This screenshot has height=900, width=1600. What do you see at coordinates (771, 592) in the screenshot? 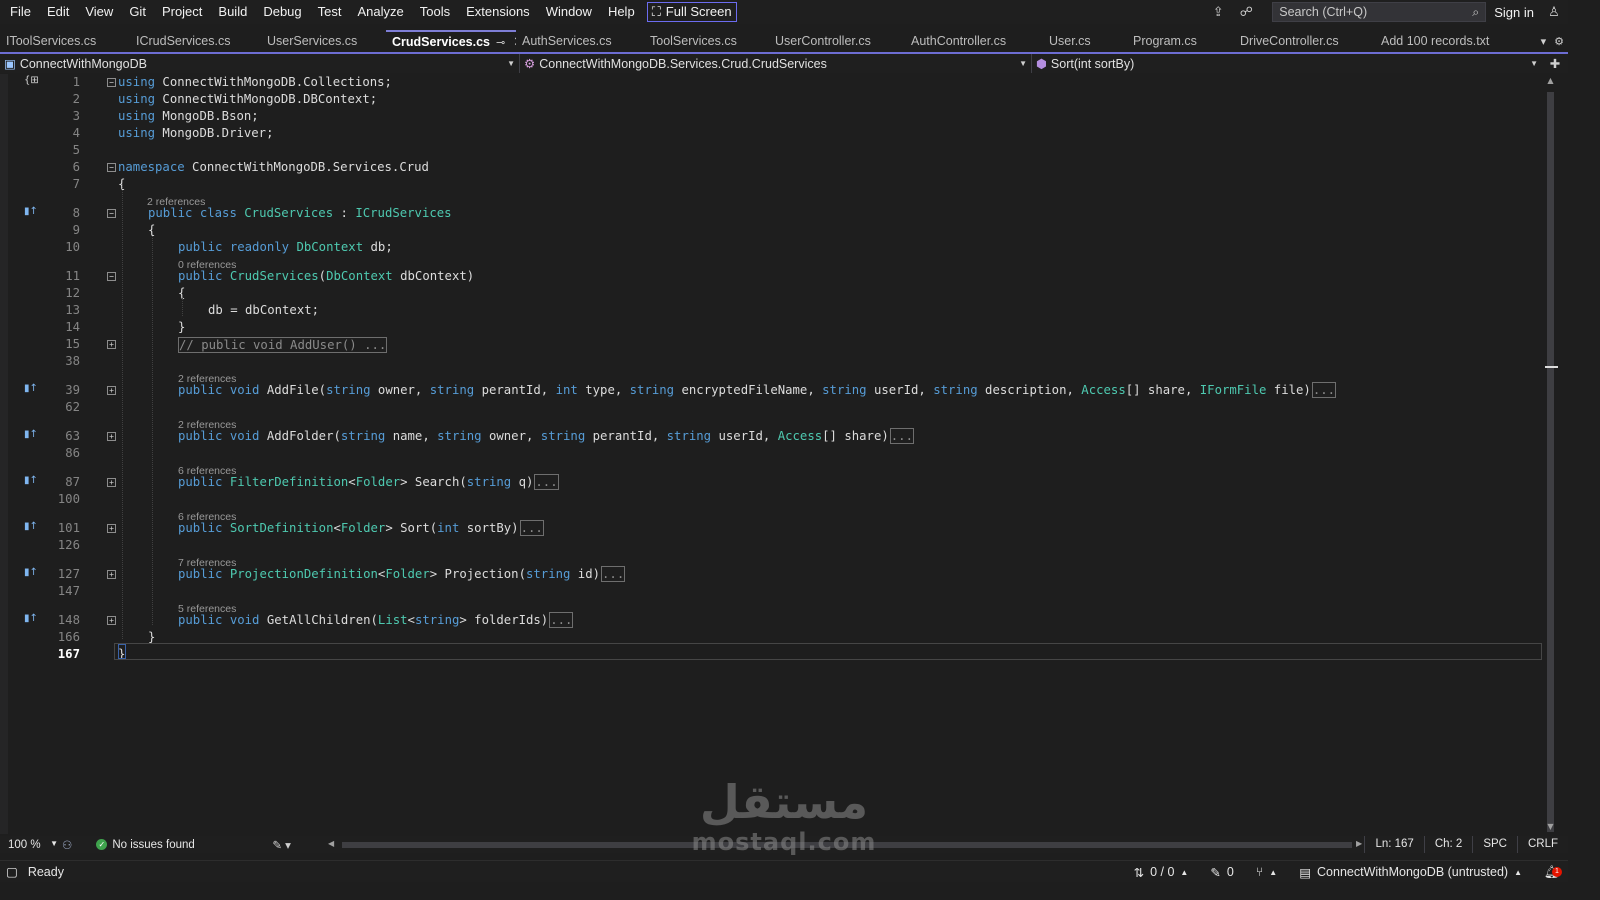
I see `code-line: 147` at bounding box center [771, 592].